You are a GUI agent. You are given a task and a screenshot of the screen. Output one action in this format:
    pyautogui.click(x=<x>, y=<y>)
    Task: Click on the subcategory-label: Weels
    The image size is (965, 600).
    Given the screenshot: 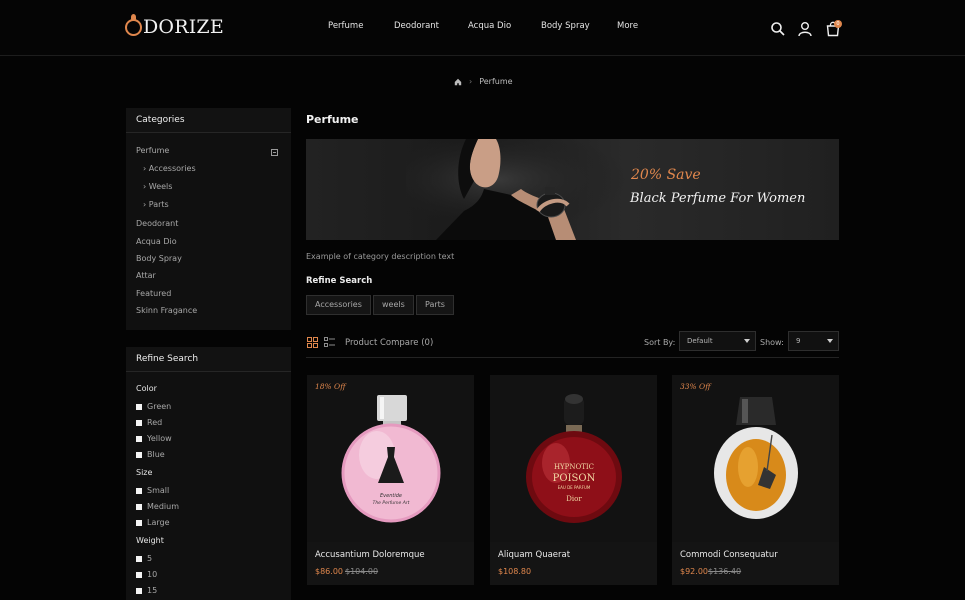 What is the action you would take?
    pyautogui.click(x=160, y=186)
    